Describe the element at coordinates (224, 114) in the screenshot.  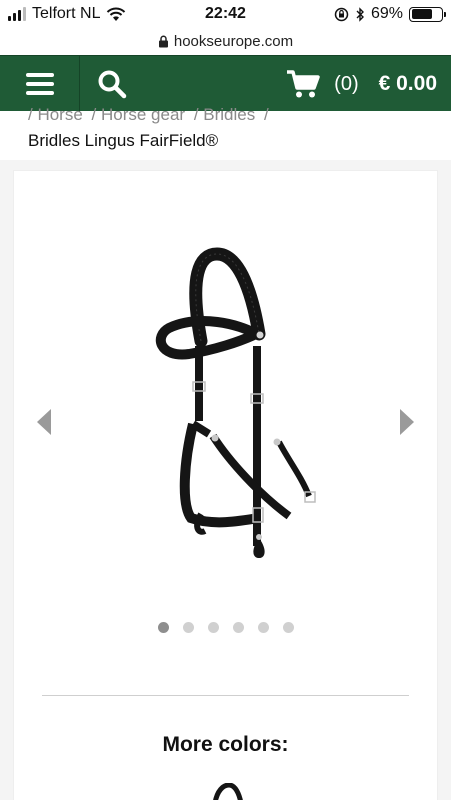
I see `breadcrumb-item-bridles: / Bridles` at that location.